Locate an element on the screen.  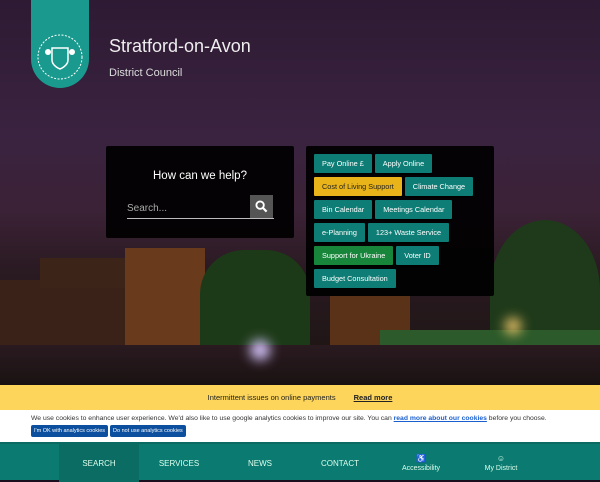
quick-links-row: Cost of Living Support Climate Change is located at coordinates (401, 186).